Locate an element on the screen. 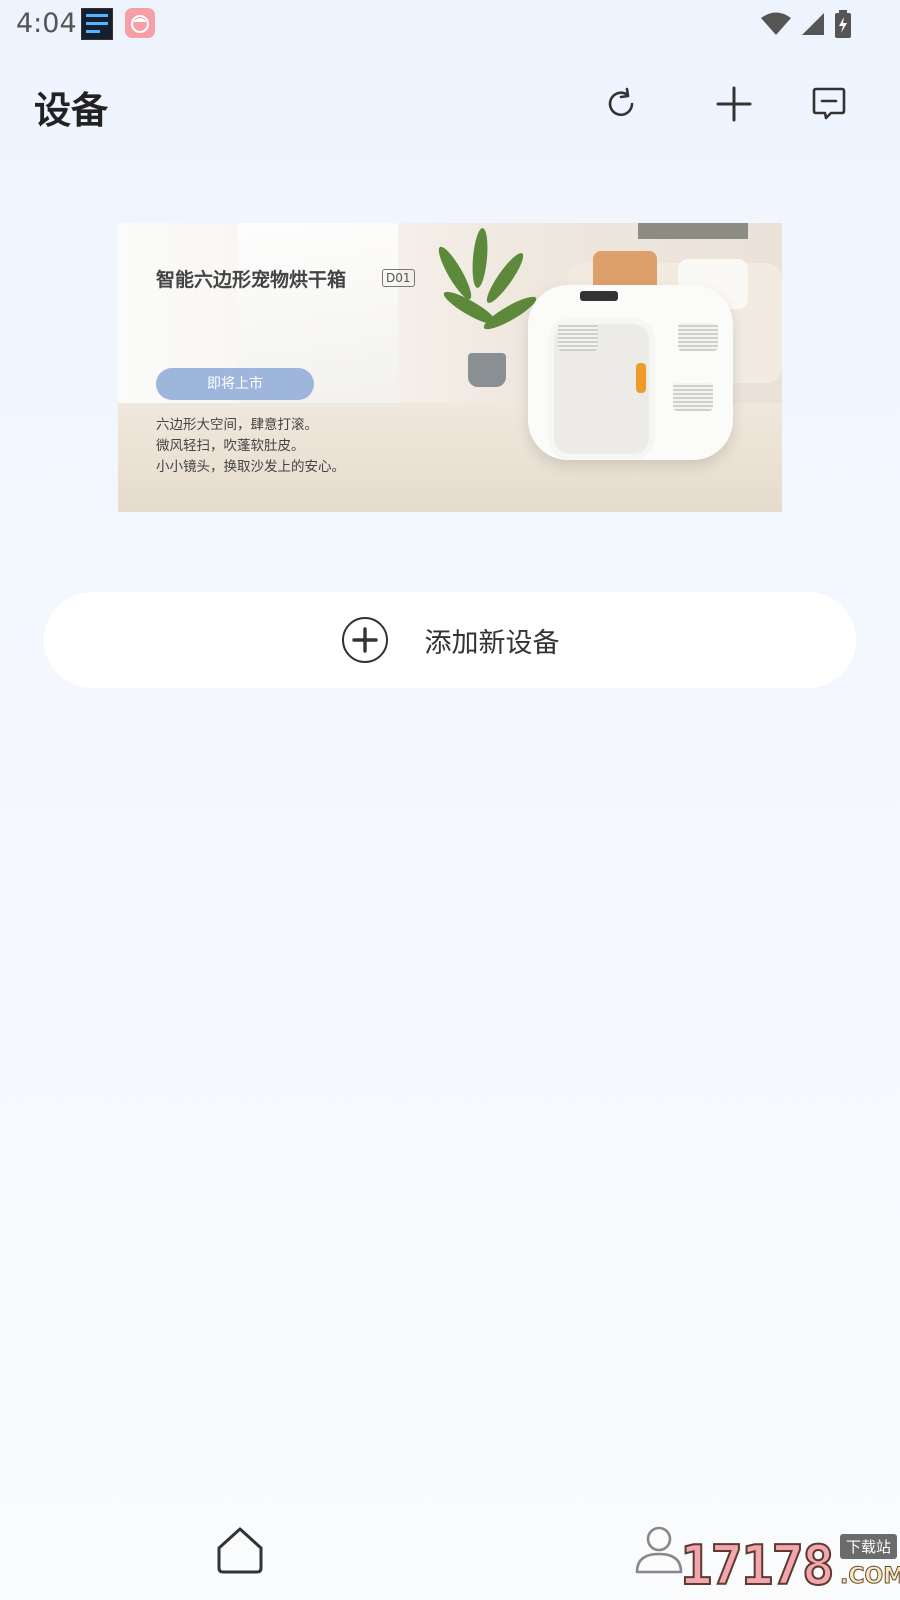 This screenshot has width=900, height=1600. add-new-device-button: 添加新设备 is located at coordinates (450, 640).